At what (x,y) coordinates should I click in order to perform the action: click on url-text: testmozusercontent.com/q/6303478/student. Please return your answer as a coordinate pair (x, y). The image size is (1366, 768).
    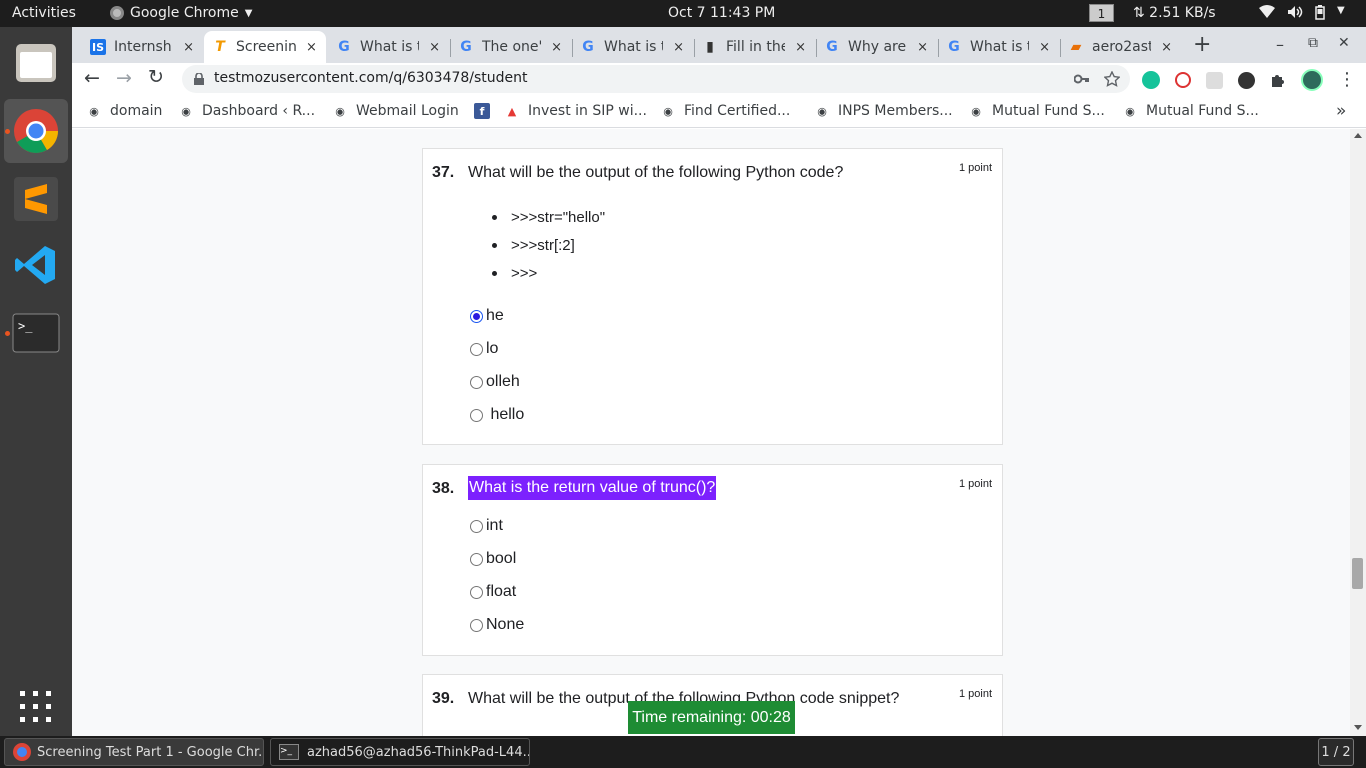
    Looking at the image, I should click on (371, 78).